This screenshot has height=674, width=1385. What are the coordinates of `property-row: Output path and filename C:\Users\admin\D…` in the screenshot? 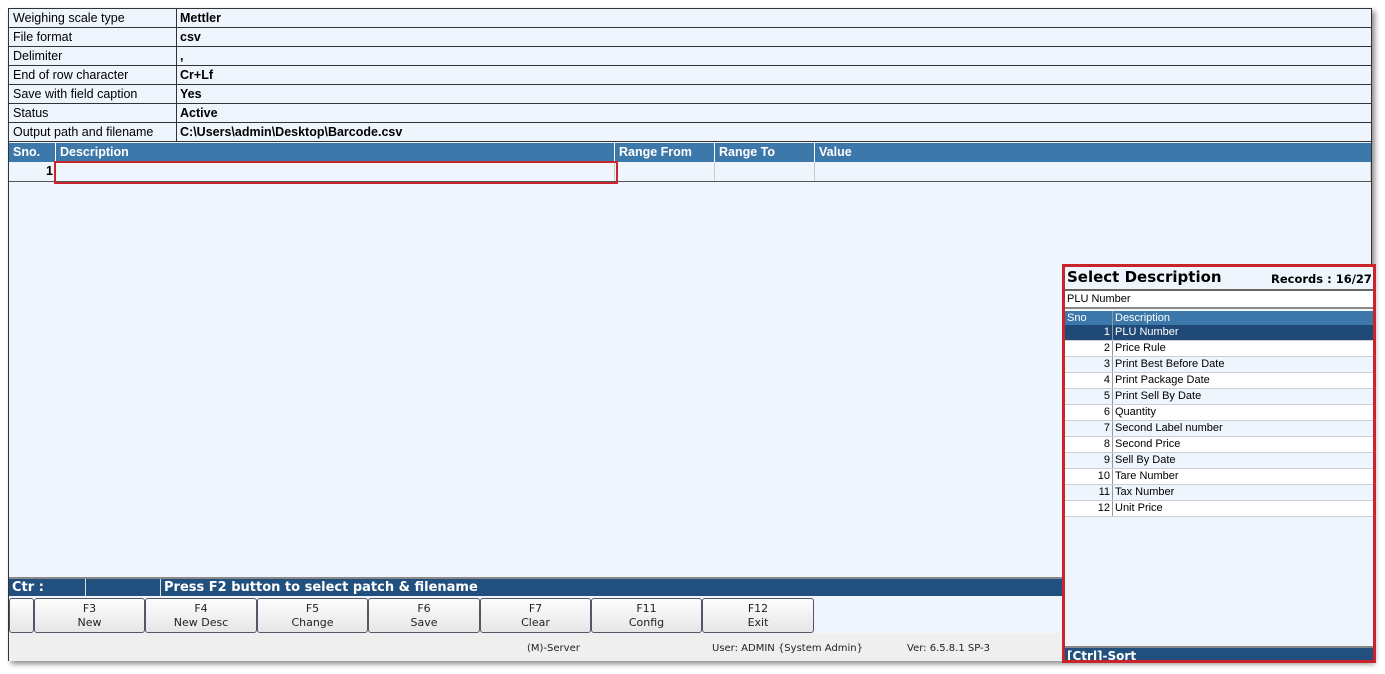 It's located at (690, 132).